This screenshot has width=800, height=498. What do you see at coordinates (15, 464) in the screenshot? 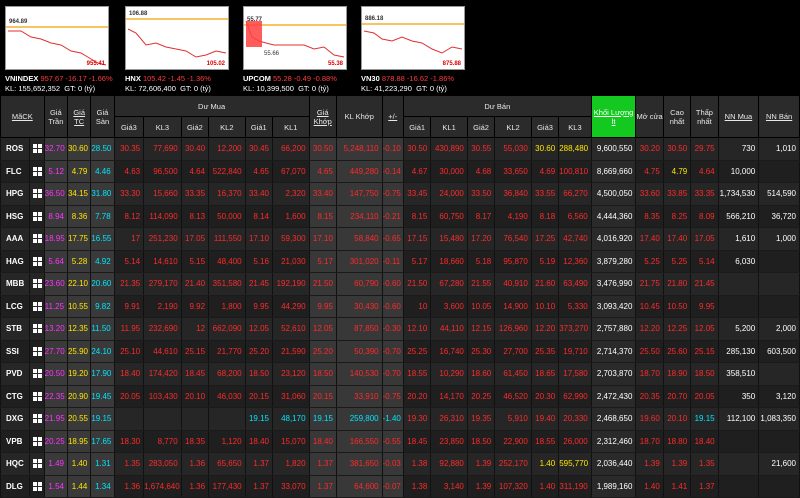
I see `symbol-code: HQC` at bounding box center [15, 464].